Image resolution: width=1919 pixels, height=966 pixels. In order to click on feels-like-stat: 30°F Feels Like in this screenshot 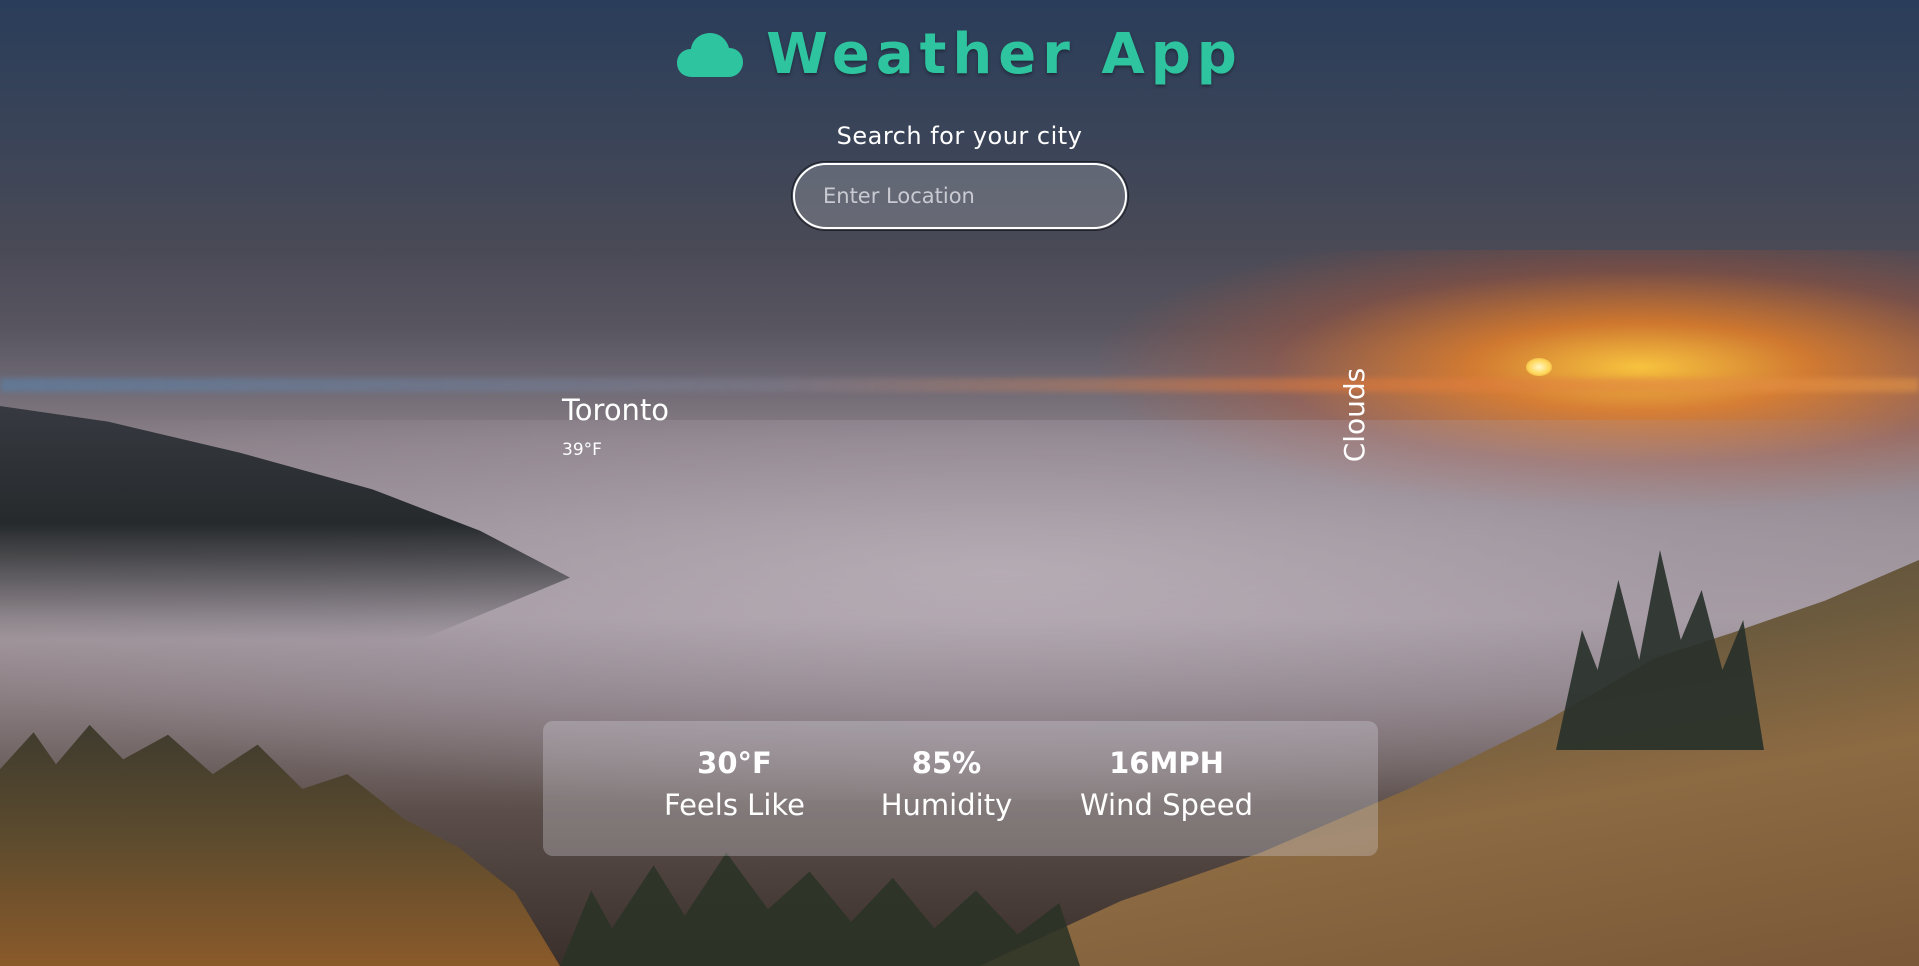, I will do `click(735, 785)`.